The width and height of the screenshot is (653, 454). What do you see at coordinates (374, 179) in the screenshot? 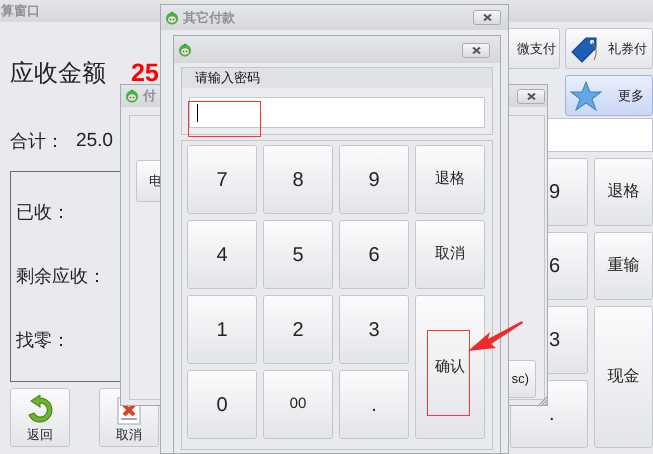
I see `keypad-key: 9` at bounding box center [374, 179].